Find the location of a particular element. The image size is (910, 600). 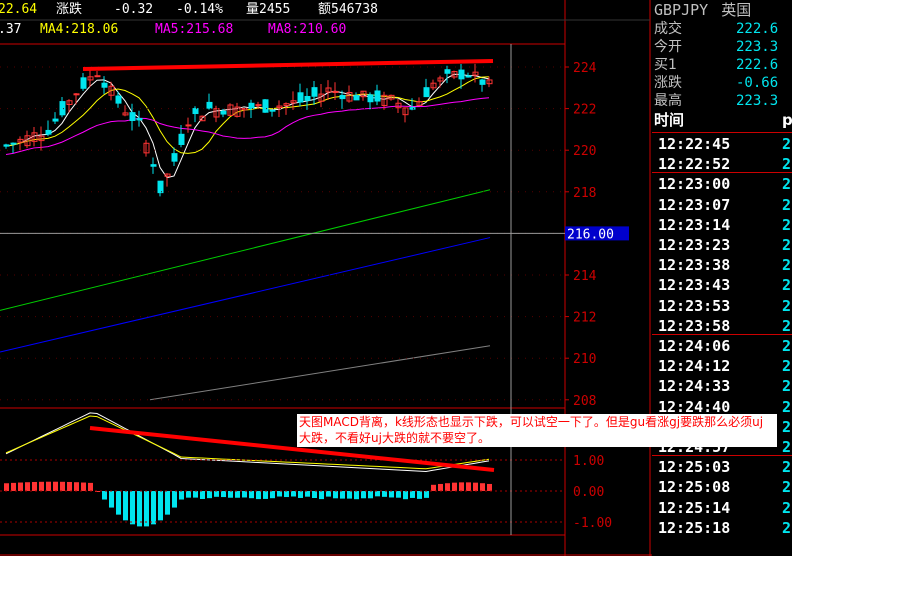

quote-row-value: 222.6 is located at coordinates (757, 29).